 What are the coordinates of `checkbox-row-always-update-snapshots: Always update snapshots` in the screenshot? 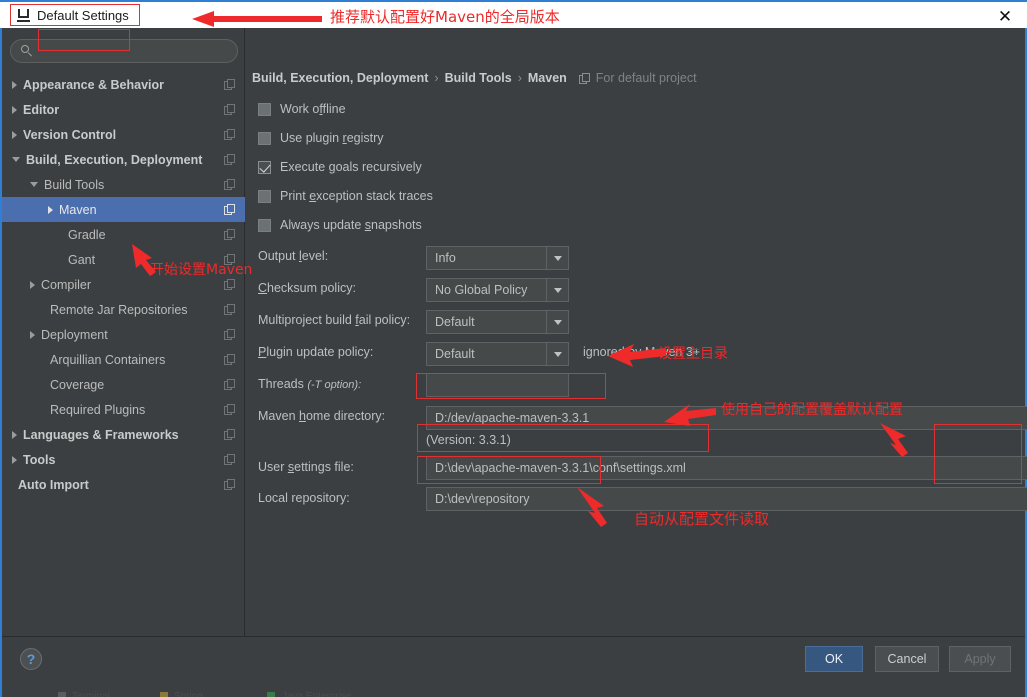 It's located at (340, 225).